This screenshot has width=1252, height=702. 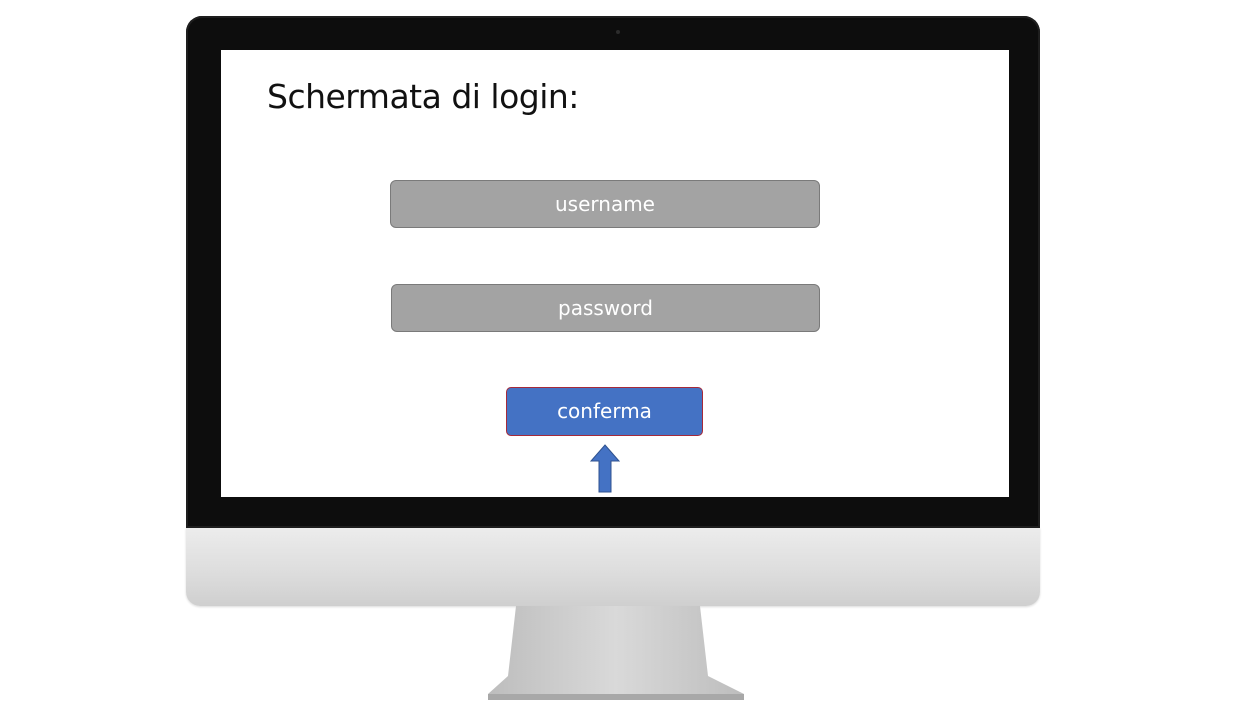 What do you see at coordinates (613, 567) in the screenshot?
I see `monitor-chin` at bounding box center [613, 567].